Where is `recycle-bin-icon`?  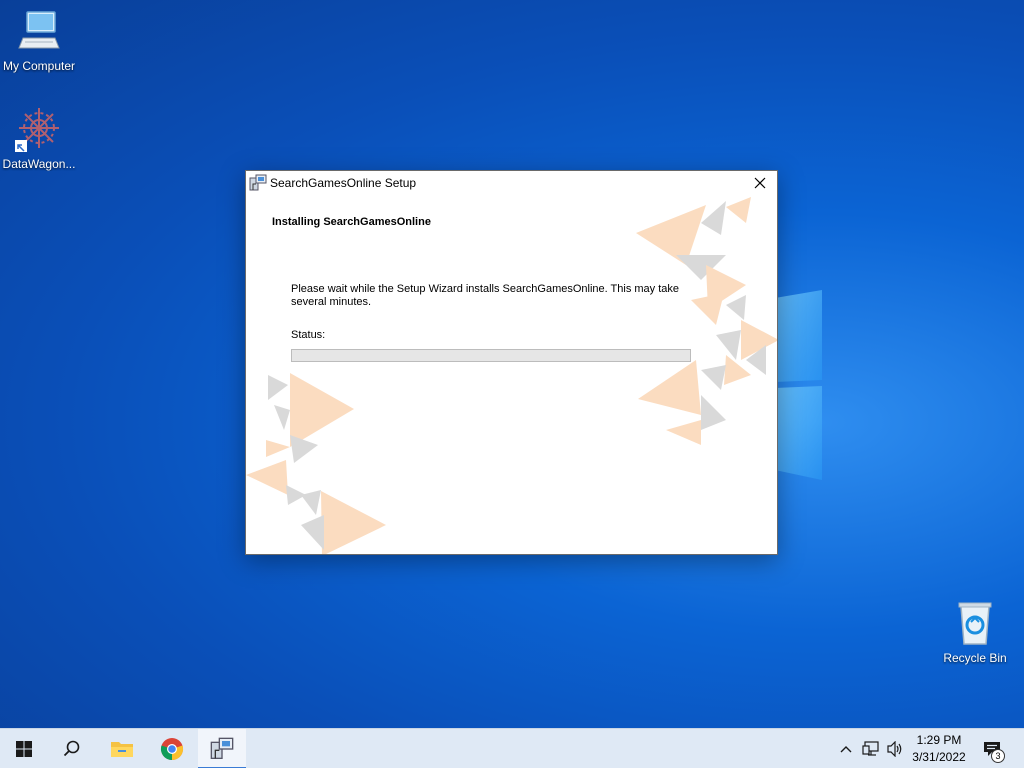 recycle-bin-icon is located at coordinates (975, 624).